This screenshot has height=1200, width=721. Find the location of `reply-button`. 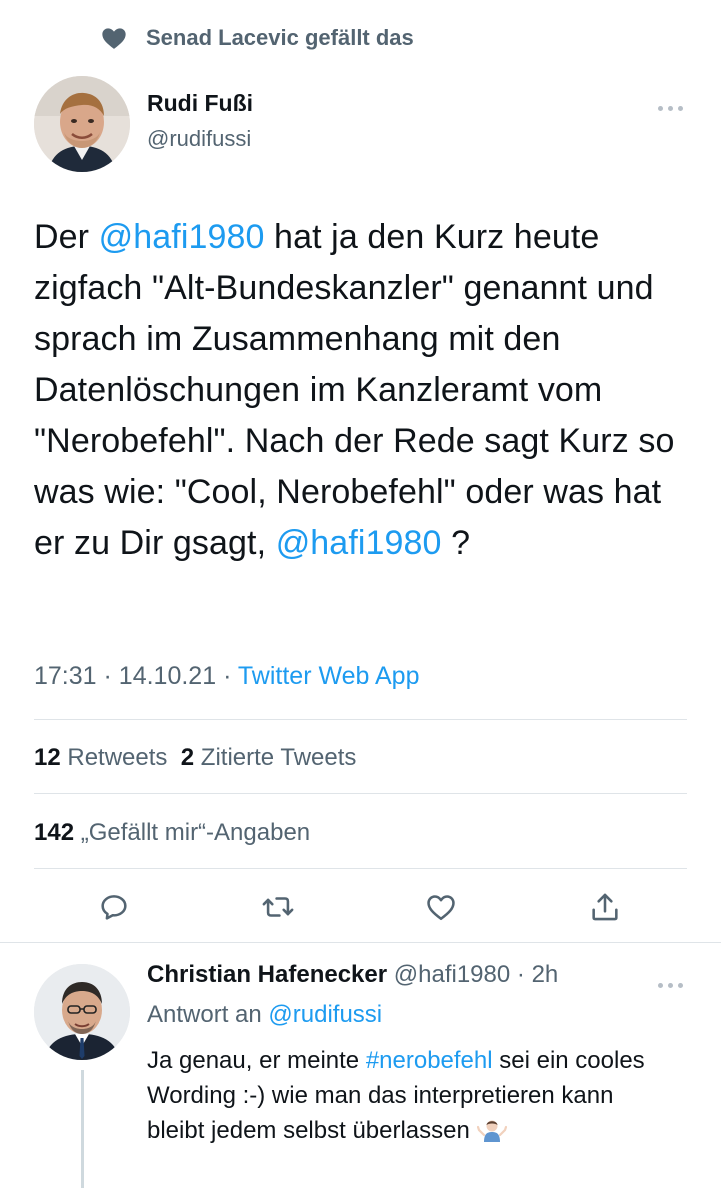

reply-button is located at coordinates (114, 909).